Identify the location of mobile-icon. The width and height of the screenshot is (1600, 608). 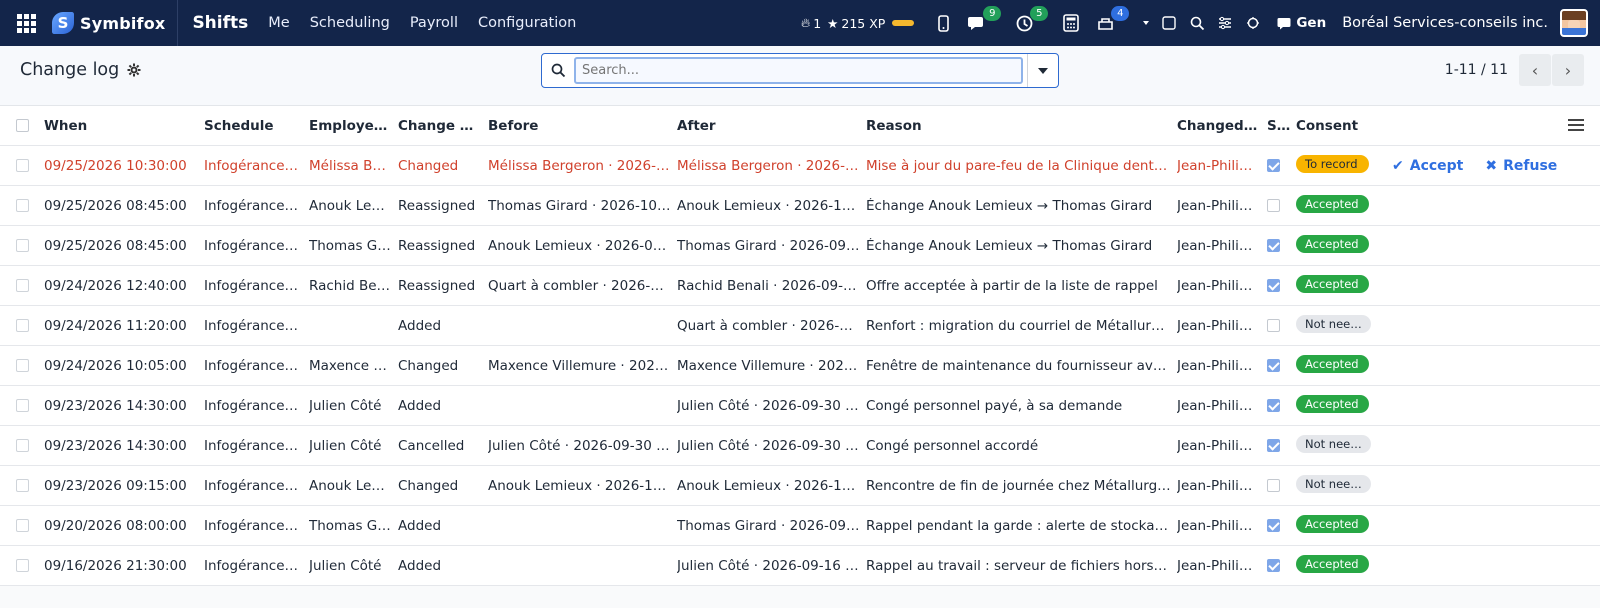
(943, 23).